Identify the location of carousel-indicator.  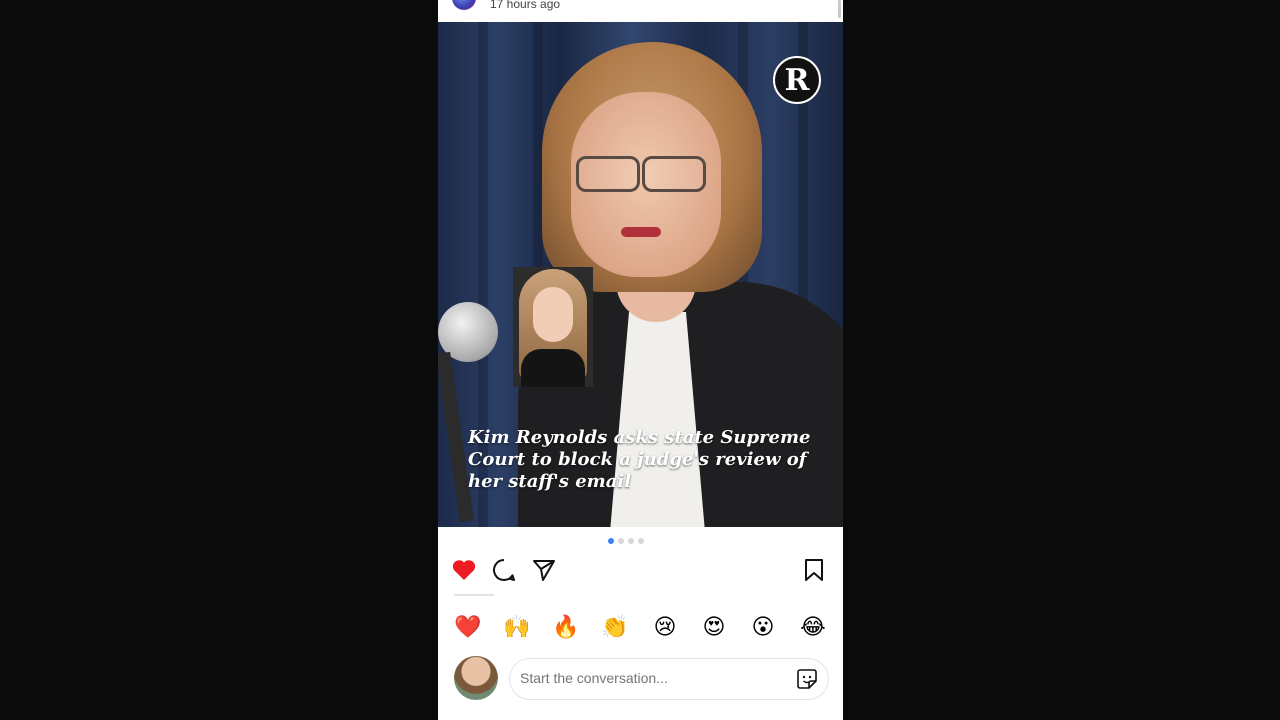
(633, 543).